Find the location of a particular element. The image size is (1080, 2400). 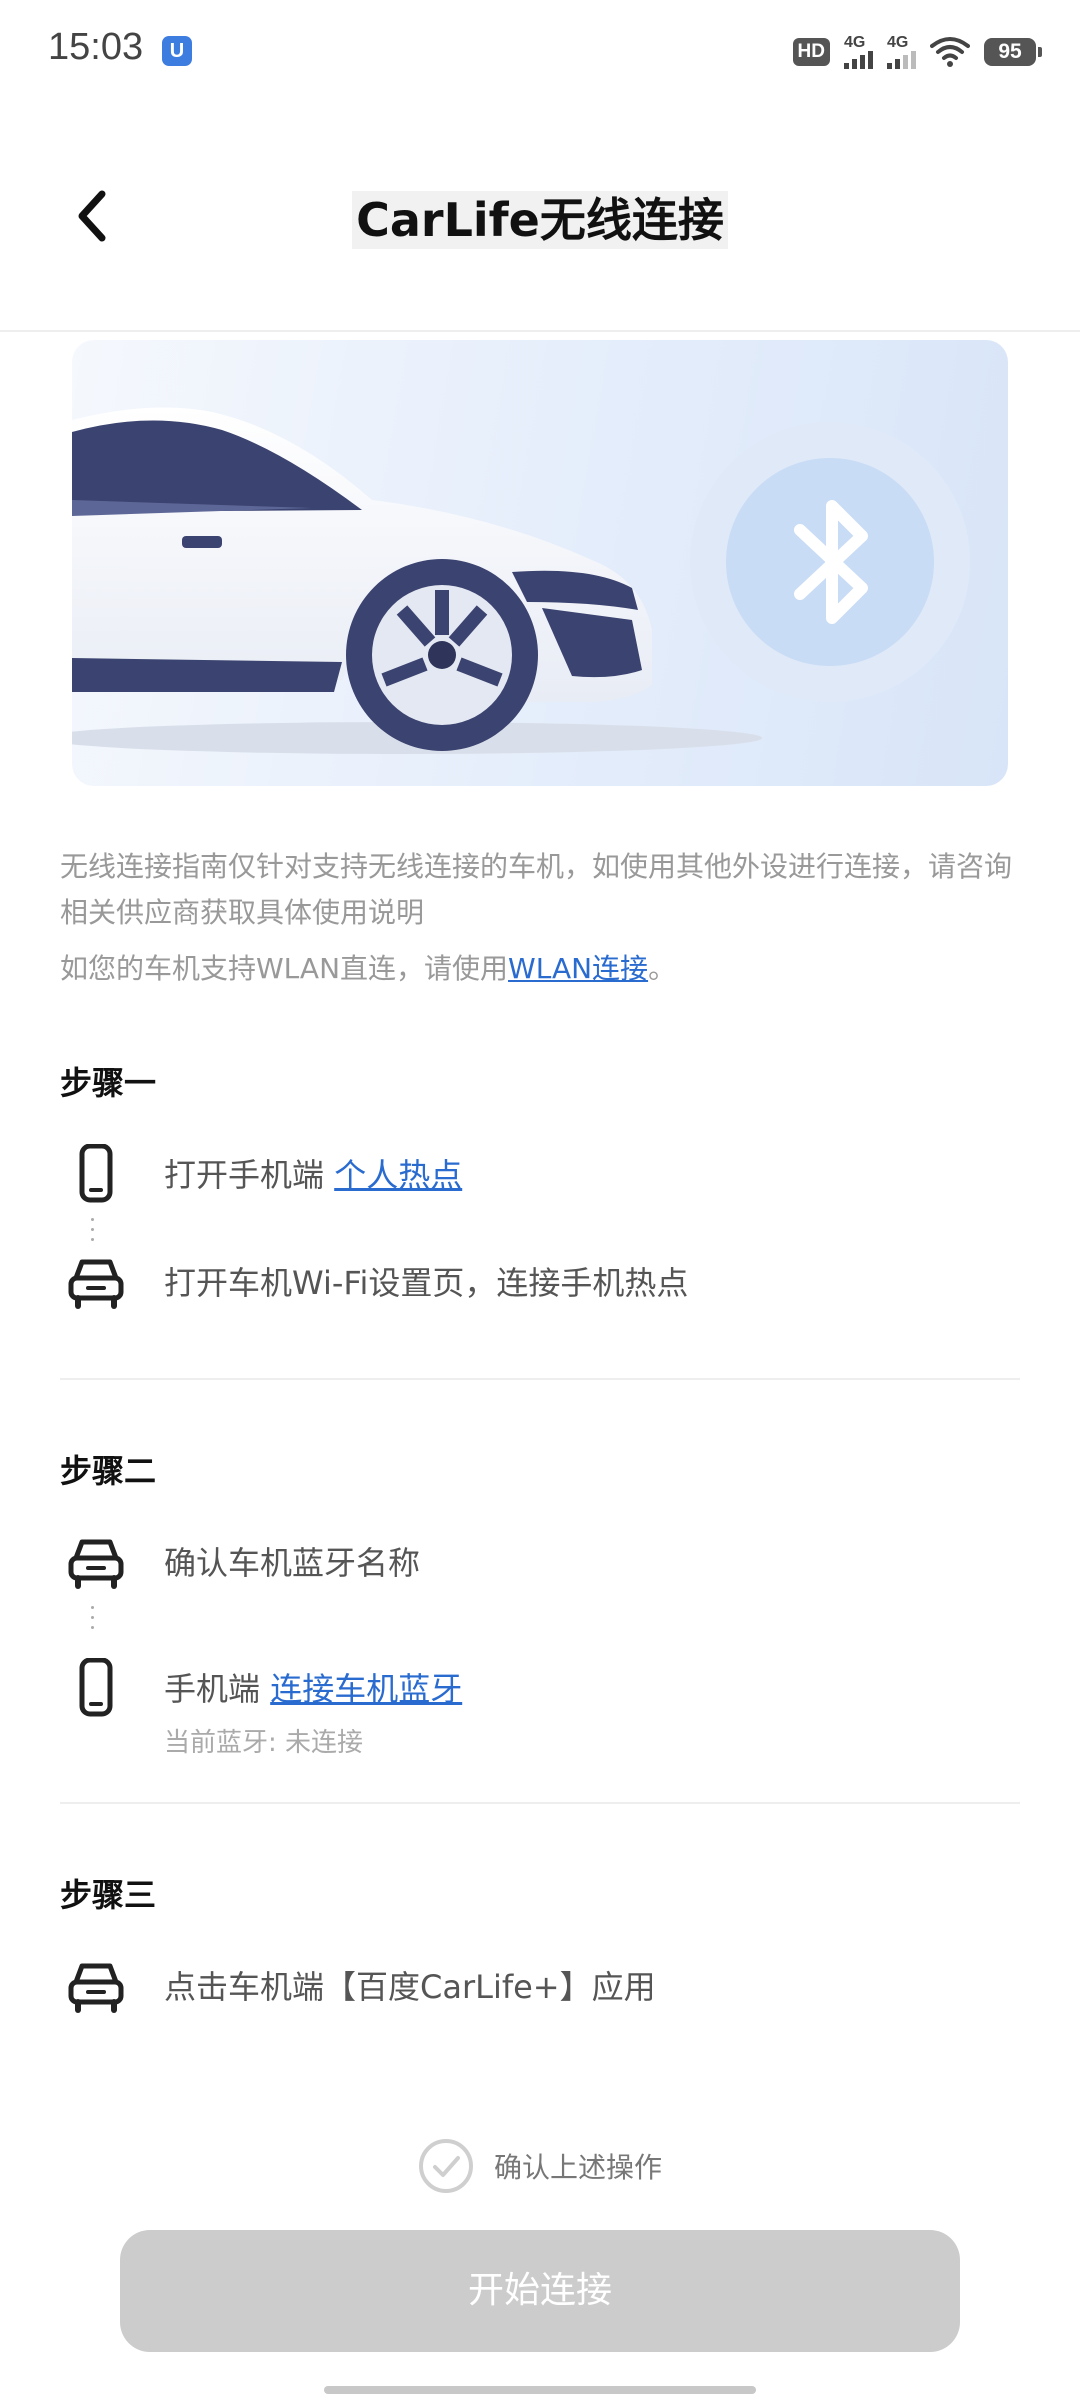

step-1-item-2: 打开车机Wi-Fi设置页，连接手机热点 is located at coordinates (540, 1284).